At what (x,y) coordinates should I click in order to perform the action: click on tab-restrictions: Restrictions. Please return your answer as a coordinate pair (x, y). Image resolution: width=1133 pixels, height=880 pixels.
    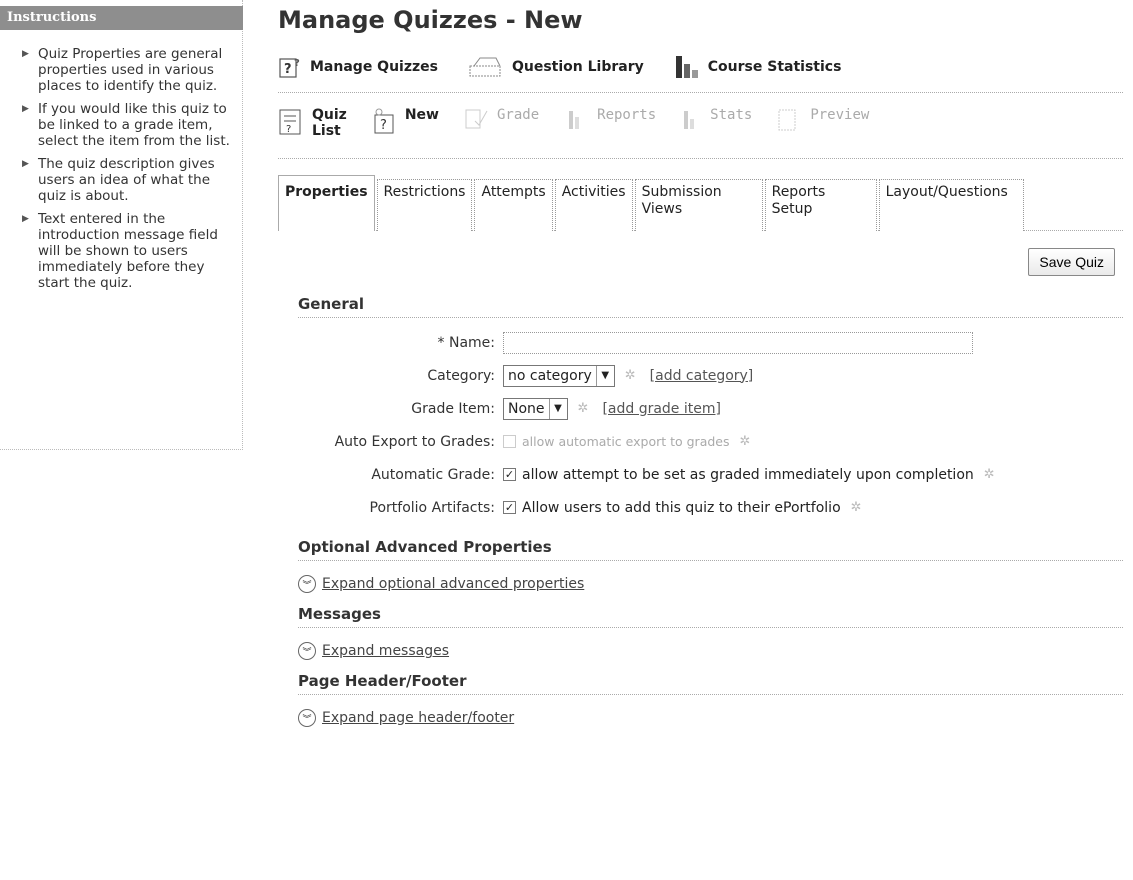
    Looking at the image, I should click on (424, 205).